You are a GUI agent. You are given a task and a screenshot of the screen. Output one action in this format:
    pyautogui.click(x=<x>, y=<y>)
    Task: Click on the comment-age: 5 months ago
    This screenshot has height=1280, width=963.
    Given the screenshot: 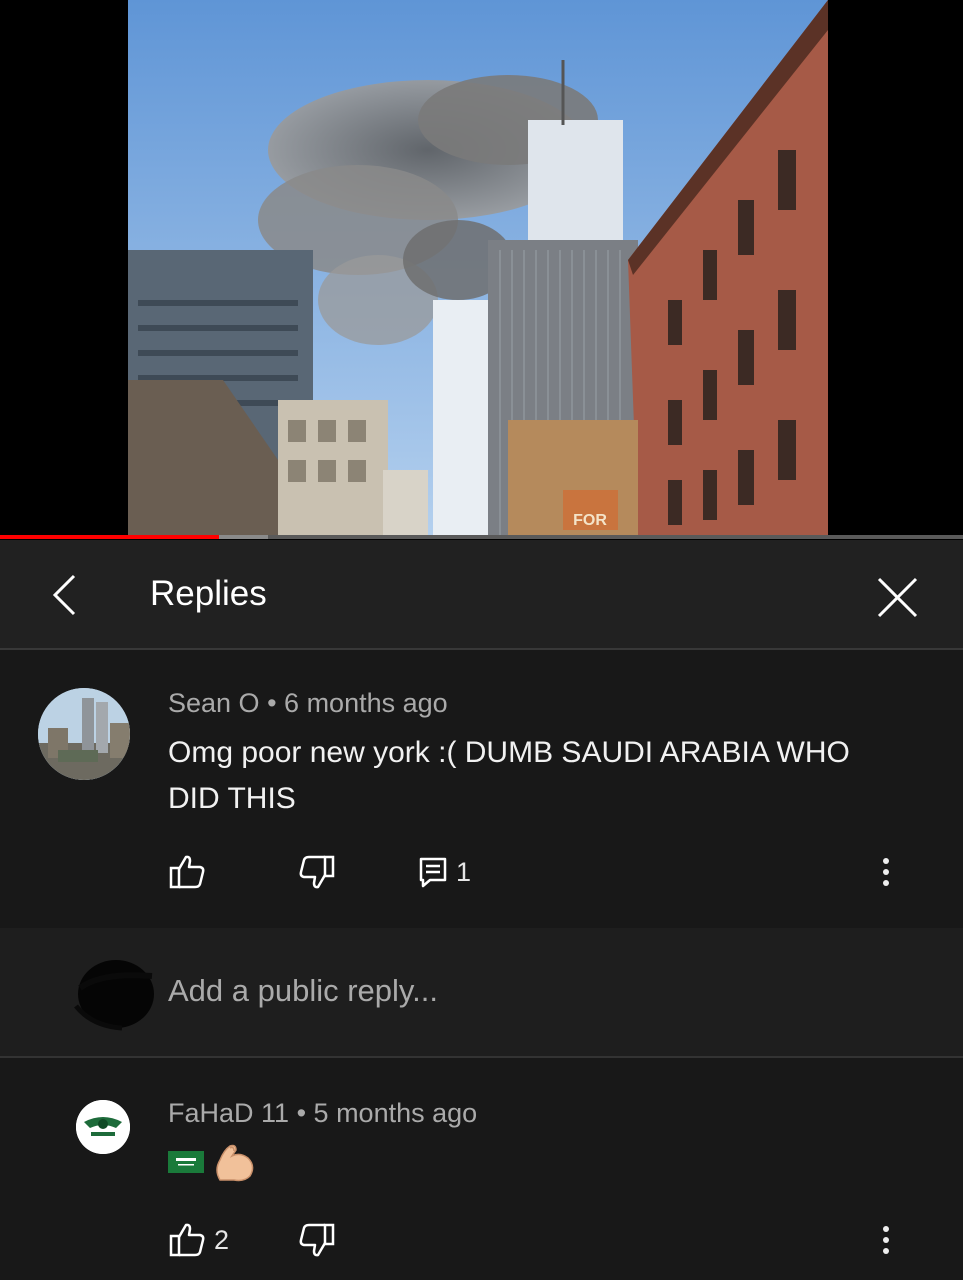 What is the action you would take?
    pyautogui.click(x=395, y=1113)
    